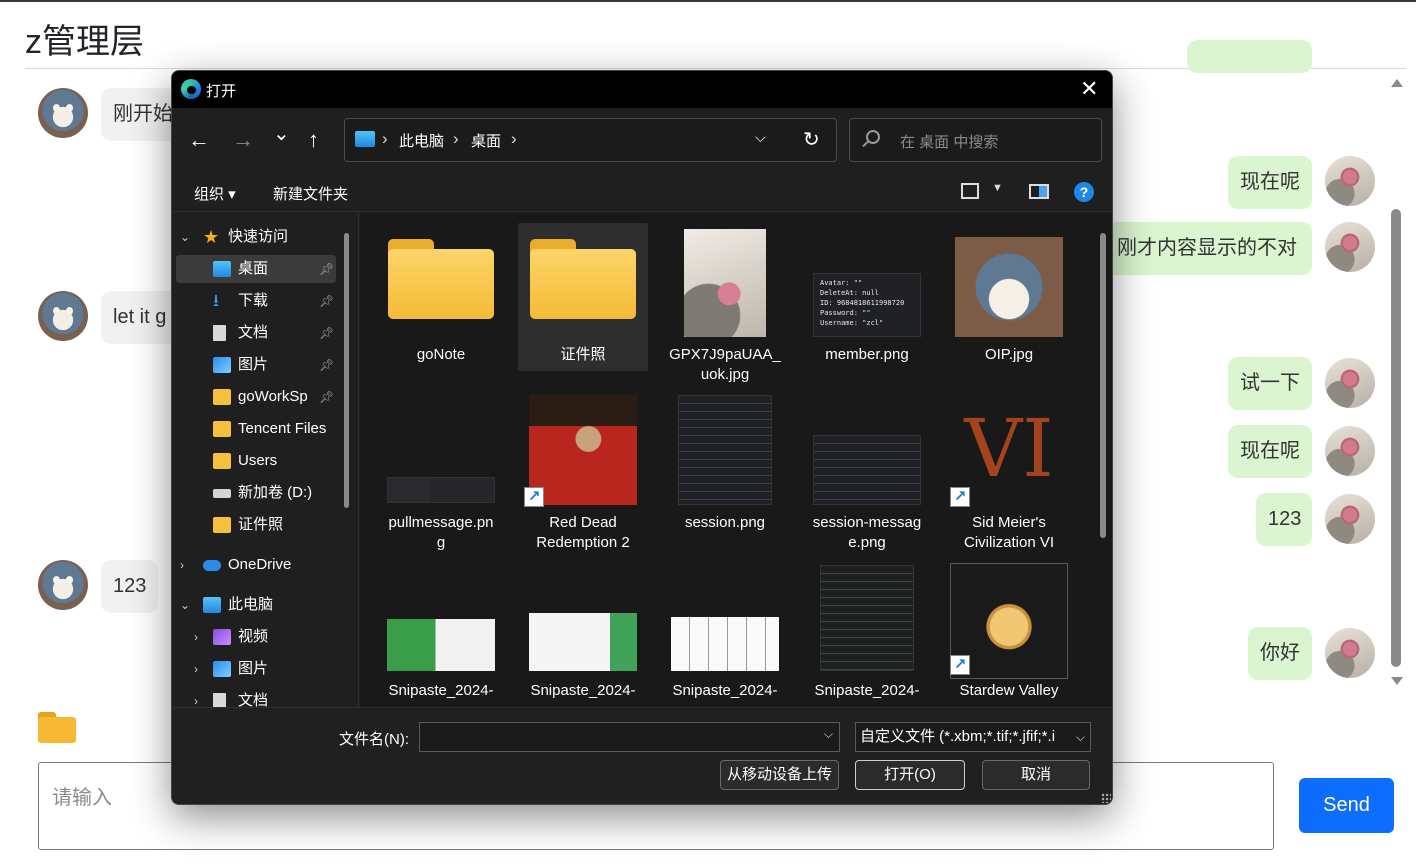 This screenshot has height=866, width=1416. What do you see at coordinates (211, 237) in the screenshot?
I see `star-icon: ★` at bounding box center [211, 237].